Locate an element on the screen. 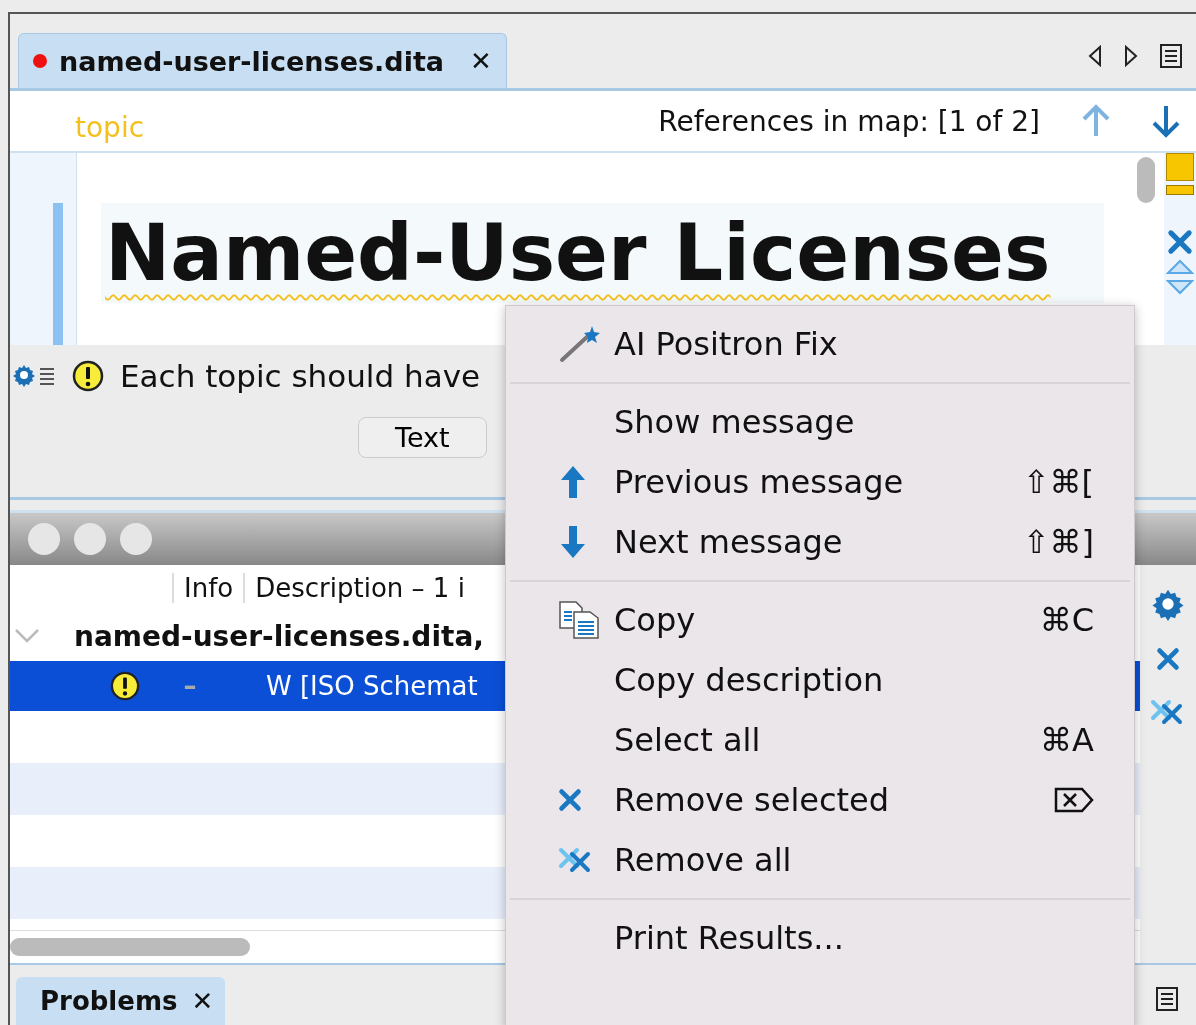 This screenshot has width=1196, height=1025. triangle-left-icon is located at coordinates (1095, 56).